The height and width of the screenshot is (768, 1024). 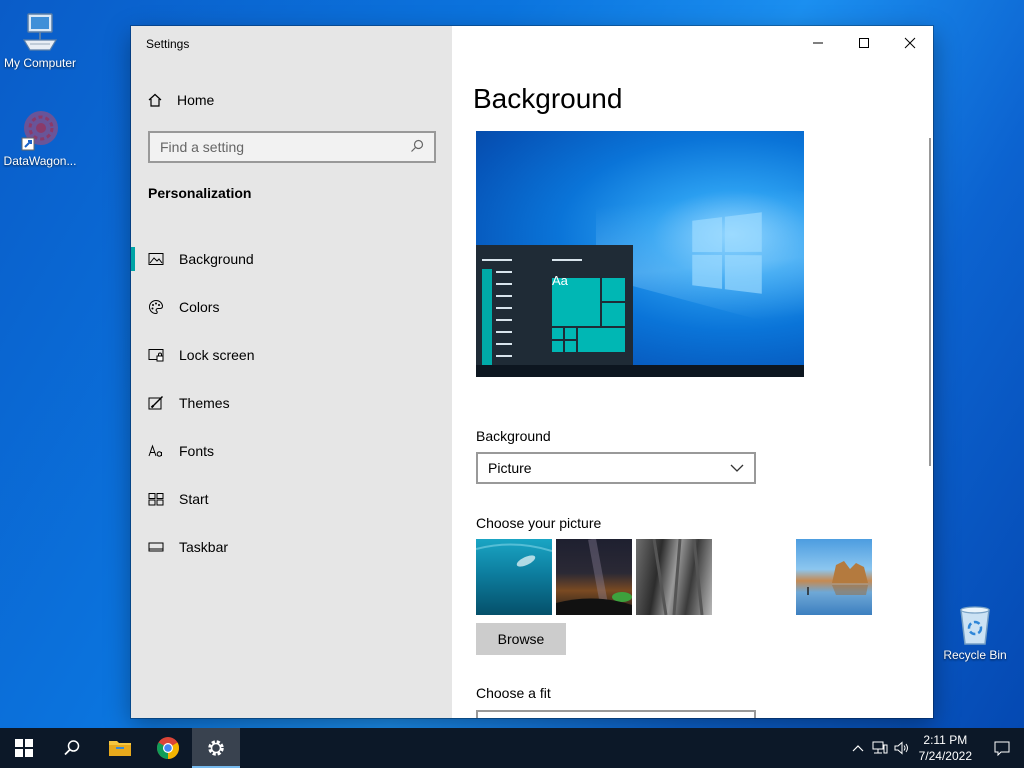 What do you see at coordinates (727, 253) in the screenshot?
I see `windows-logo-graphic` at bounding box center [727, 253].